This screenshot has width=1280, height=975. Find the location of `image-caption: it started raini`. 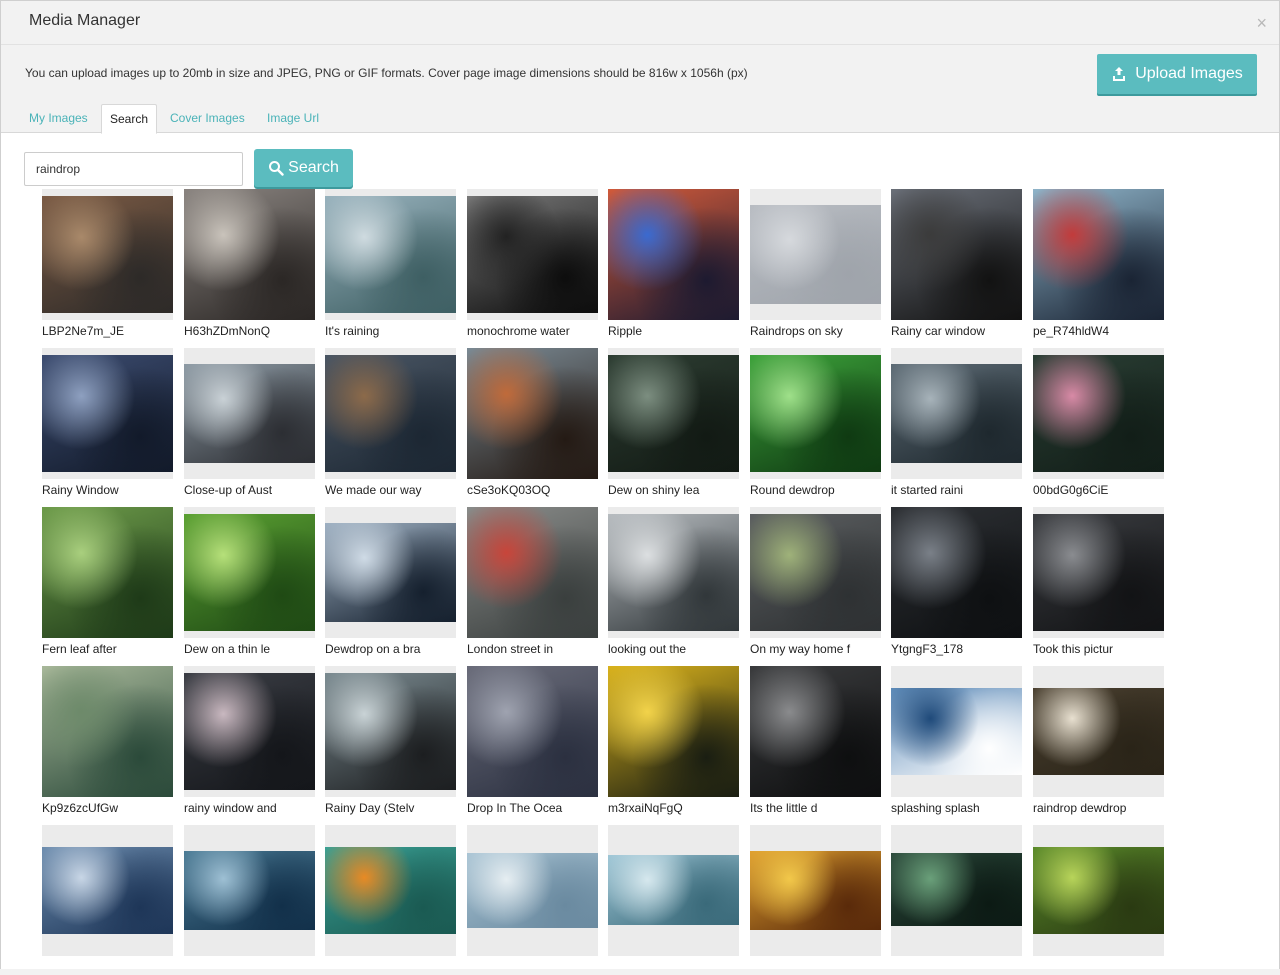

image-caption: it started raini is located at coordinates (927, 490).